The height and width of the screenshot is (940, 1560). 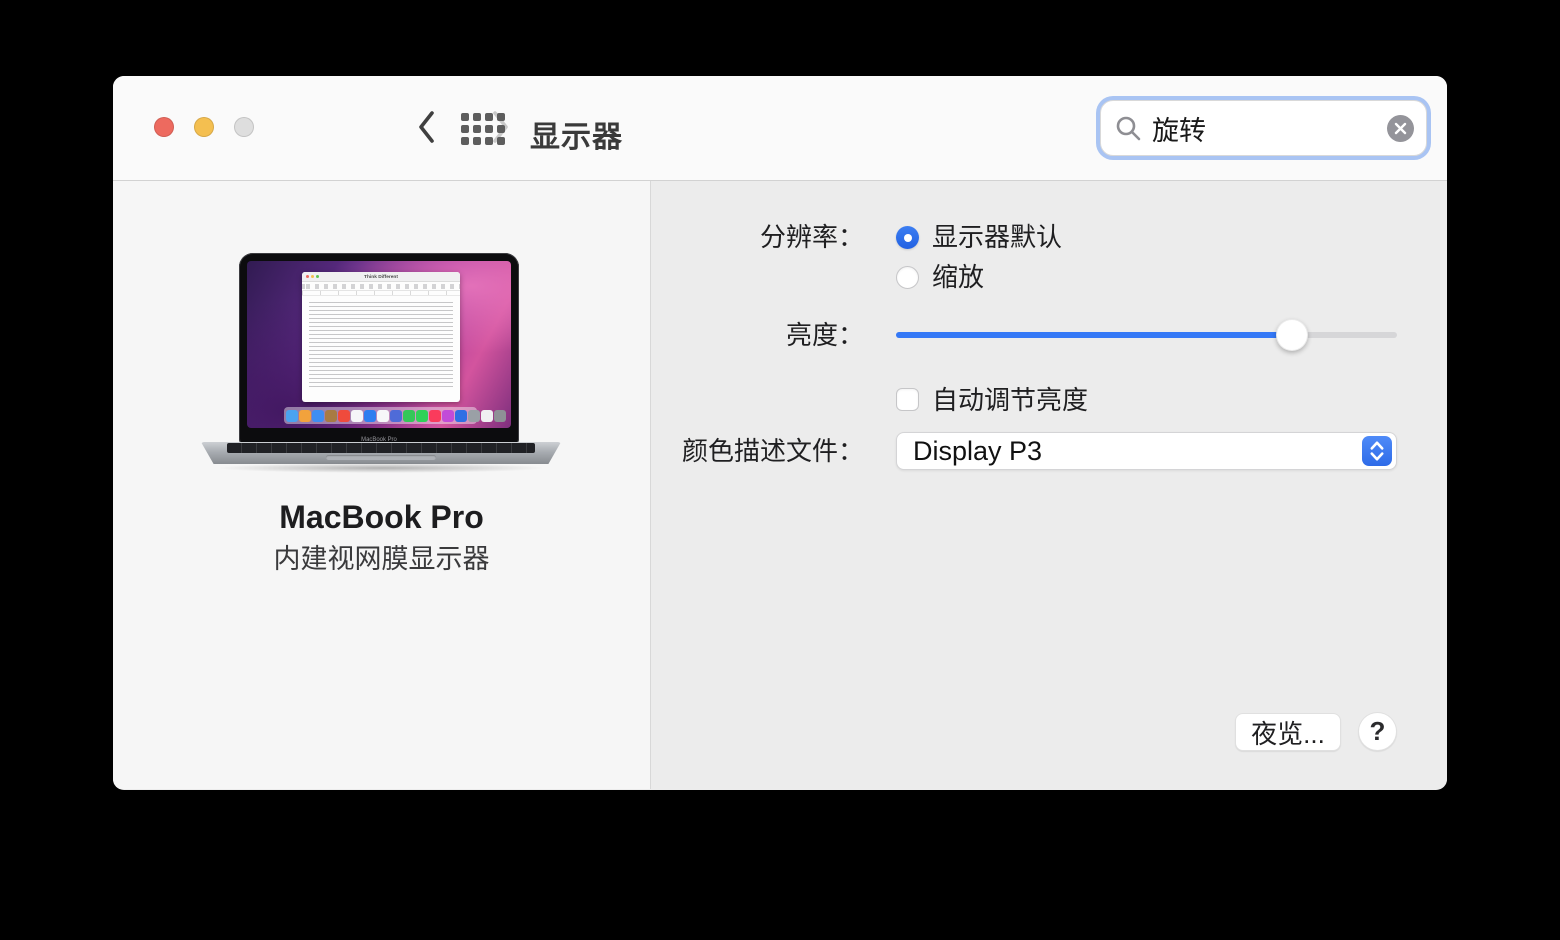 I want to click on select-stepper, so click(x=1377, y=451).